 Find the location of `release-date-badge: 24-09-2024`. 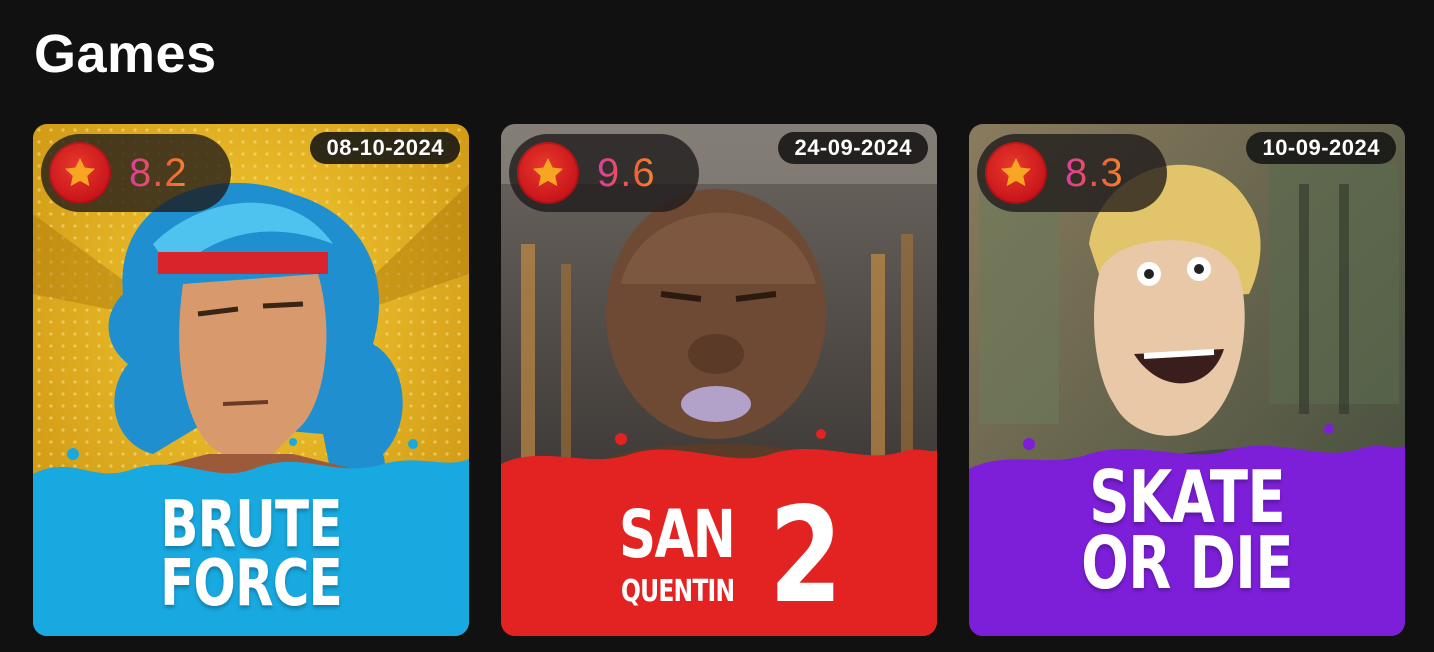

release-date-badge: 24-09-2024 is located at coordinates (853, 148).